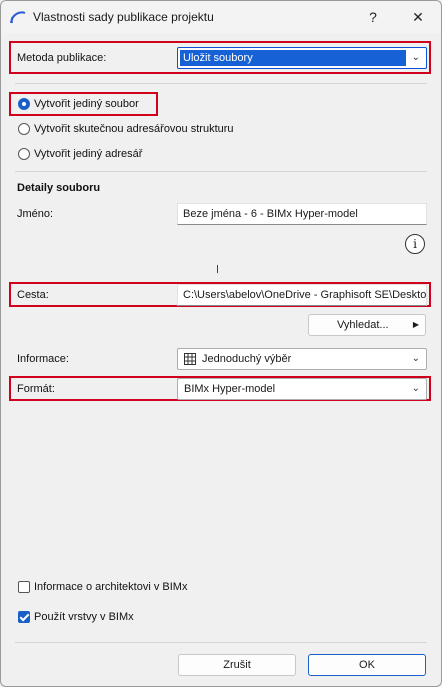 The width and height of the screenshot is (442, 687). I want to click on table-icon, so click(190, 359).